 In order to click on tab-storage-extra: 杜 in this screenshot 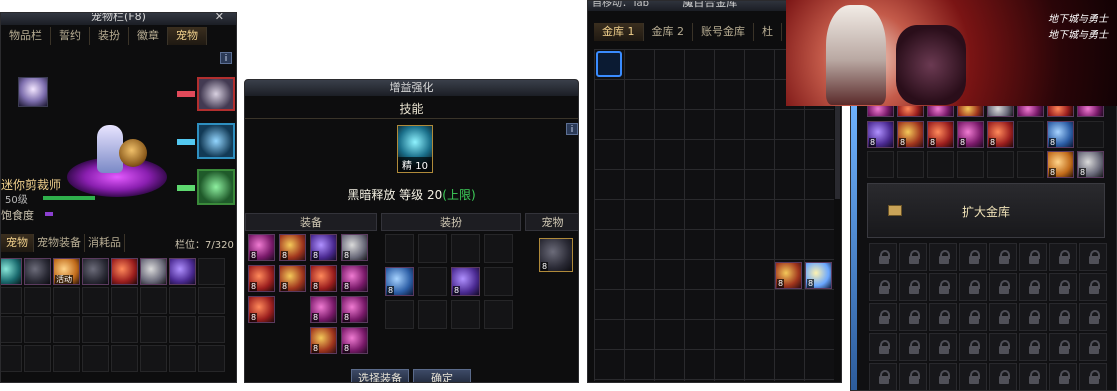, I will do `click(768, 32)`.